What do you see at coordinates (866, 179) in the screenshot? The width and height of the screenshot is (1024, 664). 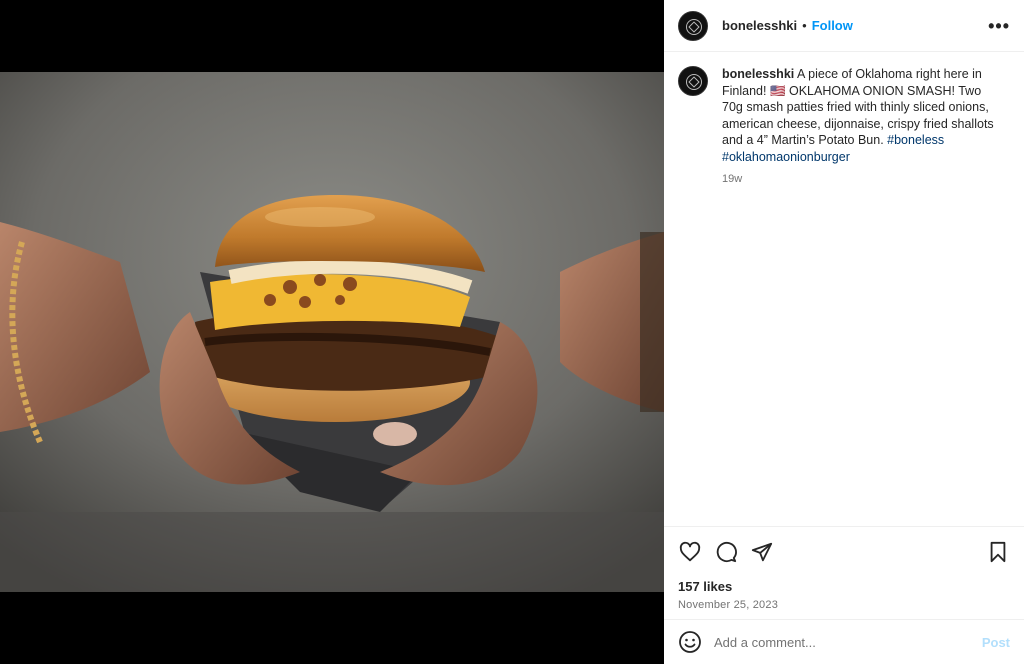 I see `caption-timestamp: 19w` at bounding box center [866, 179].